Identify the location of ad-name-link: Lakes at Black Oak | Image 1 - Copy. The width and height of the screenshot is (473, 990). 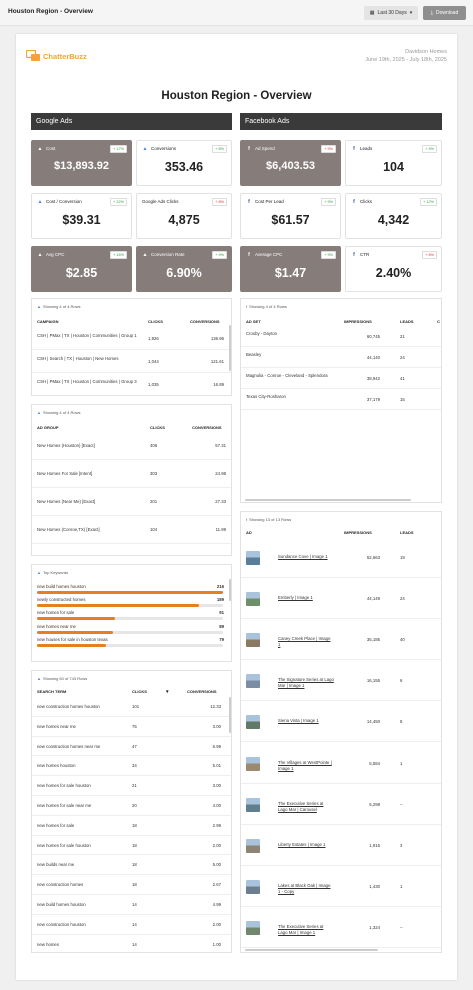
(306, 889).